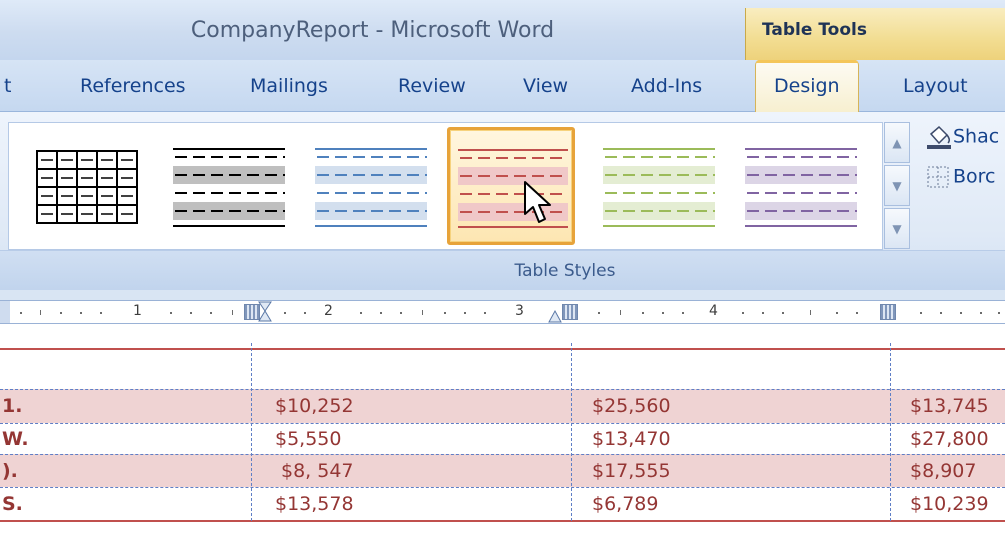 This screenshot has width=1005, height=541. I want to click on light-shading-preview-icon, so click(229, 187).